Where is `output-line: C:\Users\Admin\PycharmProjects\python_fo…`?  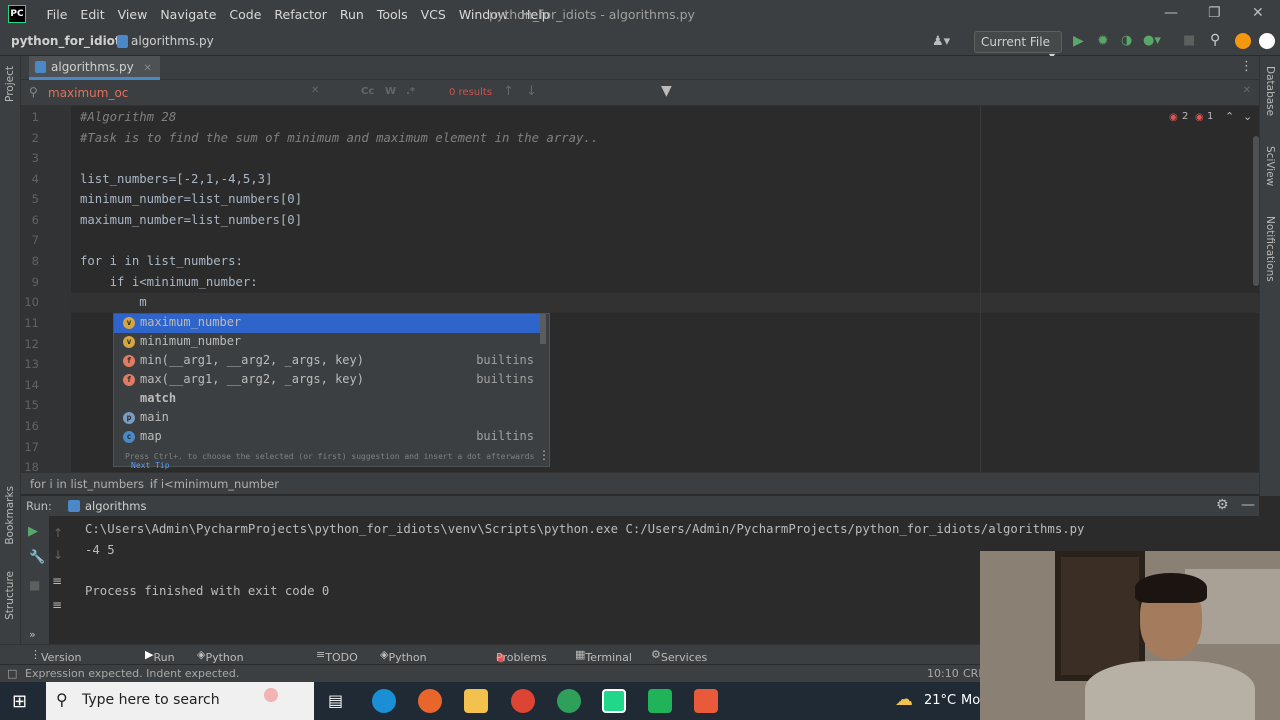
output-line: C:\Users\Admin\PycharmProjects\python_fo… is located at coordinates (585, 529).